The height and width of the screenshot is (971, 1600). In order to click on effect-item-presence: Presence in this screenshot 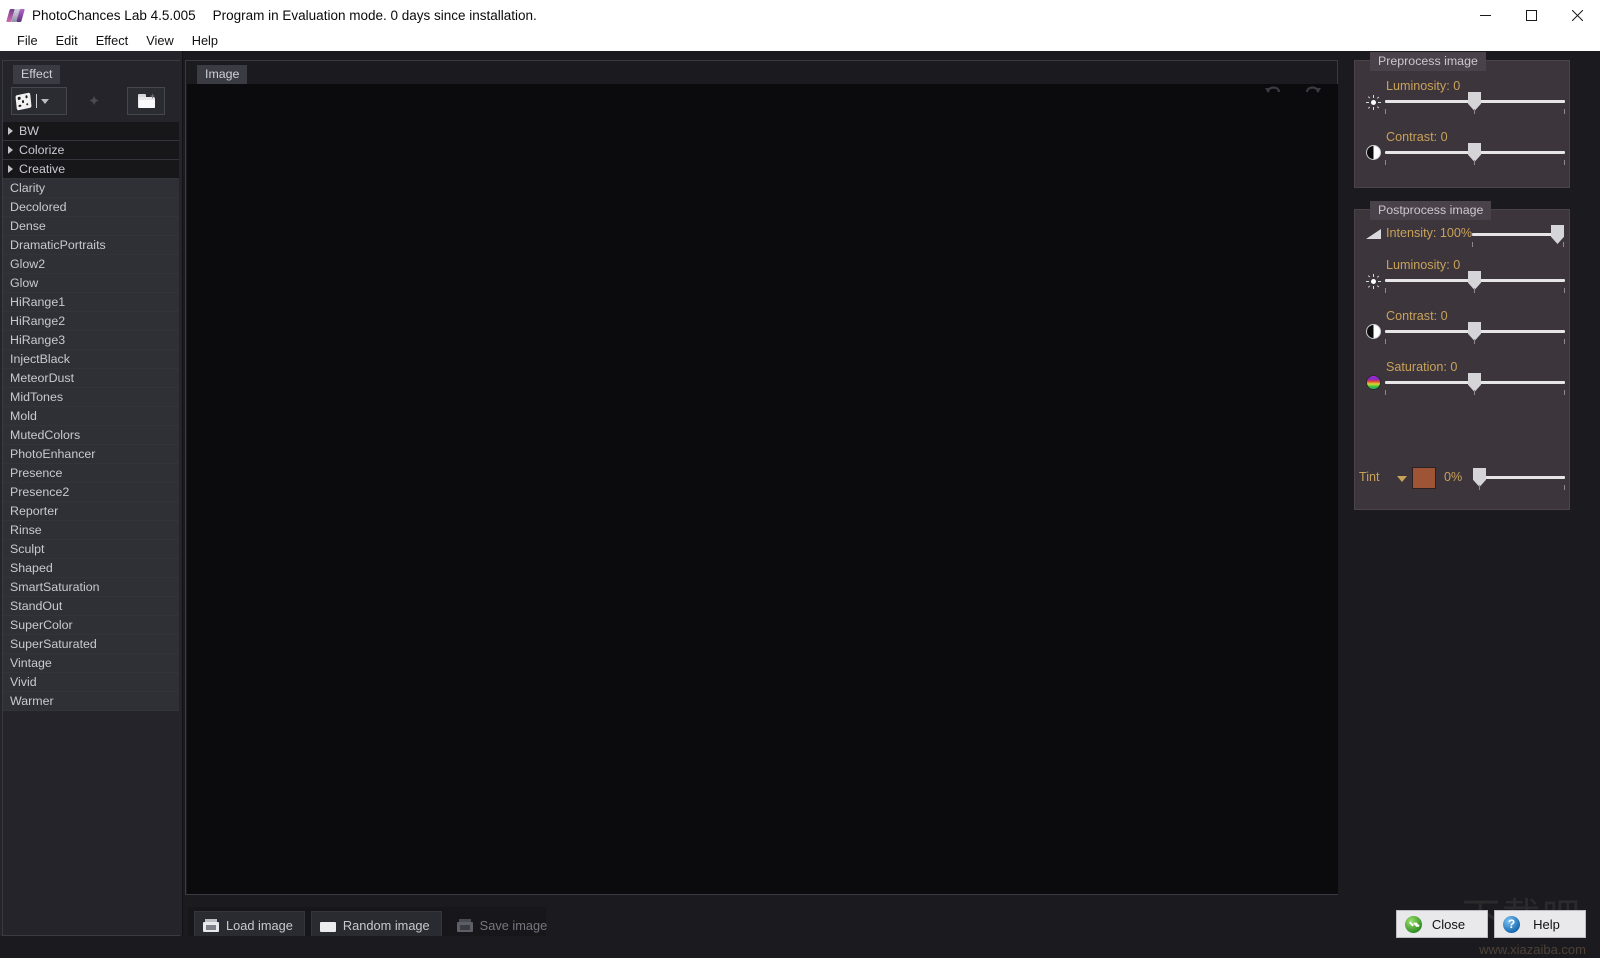, I will do `click(91, 473)`.